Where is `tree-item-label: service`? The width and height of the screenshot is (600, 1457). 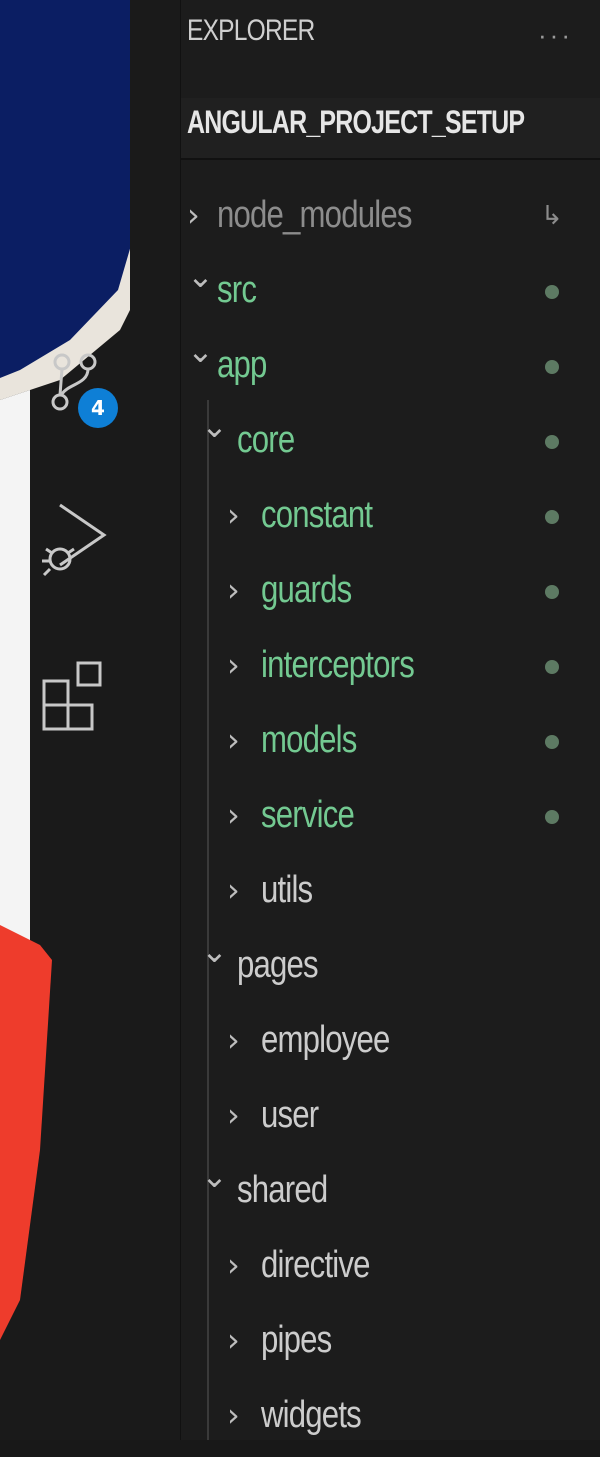 tree-item-label: service is located at coordinates (308, 815).